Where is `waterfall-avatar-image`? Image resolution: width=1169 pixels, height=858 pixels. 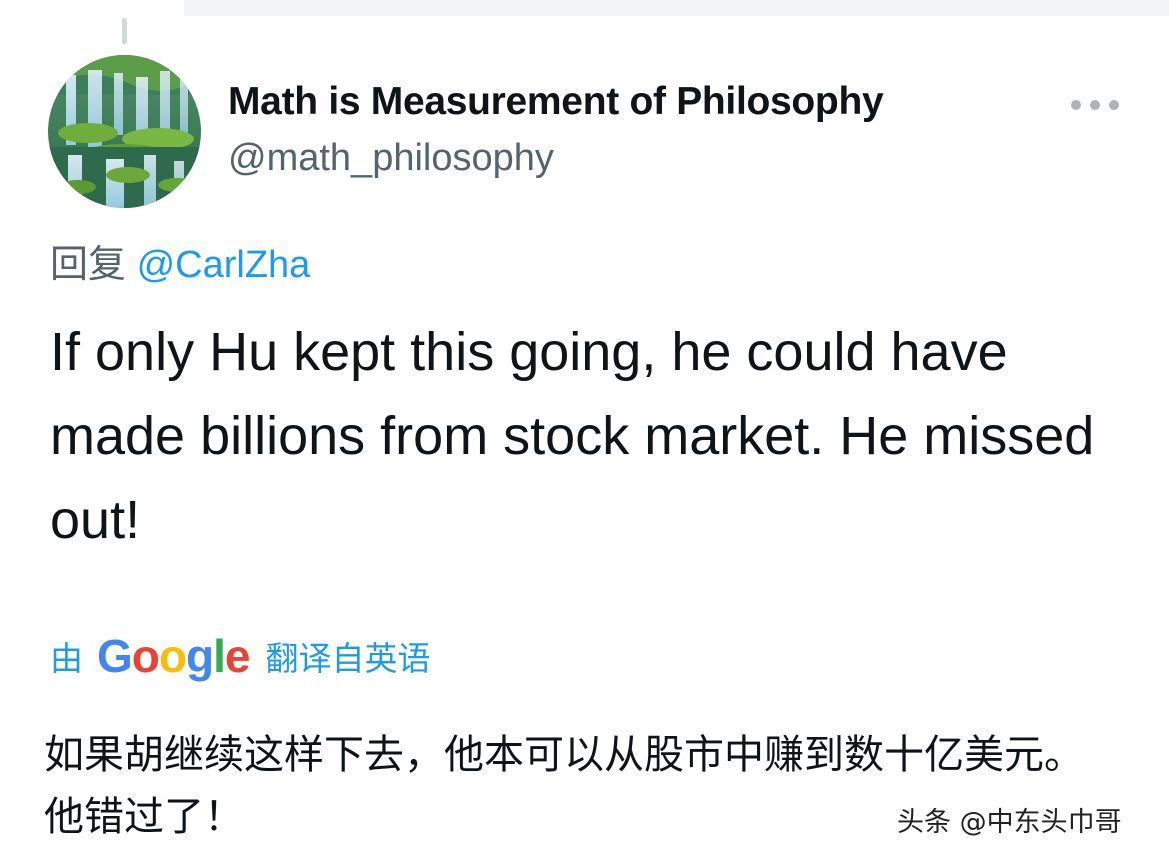 waterfall-avatar-image is located at coordinates (124, 131).